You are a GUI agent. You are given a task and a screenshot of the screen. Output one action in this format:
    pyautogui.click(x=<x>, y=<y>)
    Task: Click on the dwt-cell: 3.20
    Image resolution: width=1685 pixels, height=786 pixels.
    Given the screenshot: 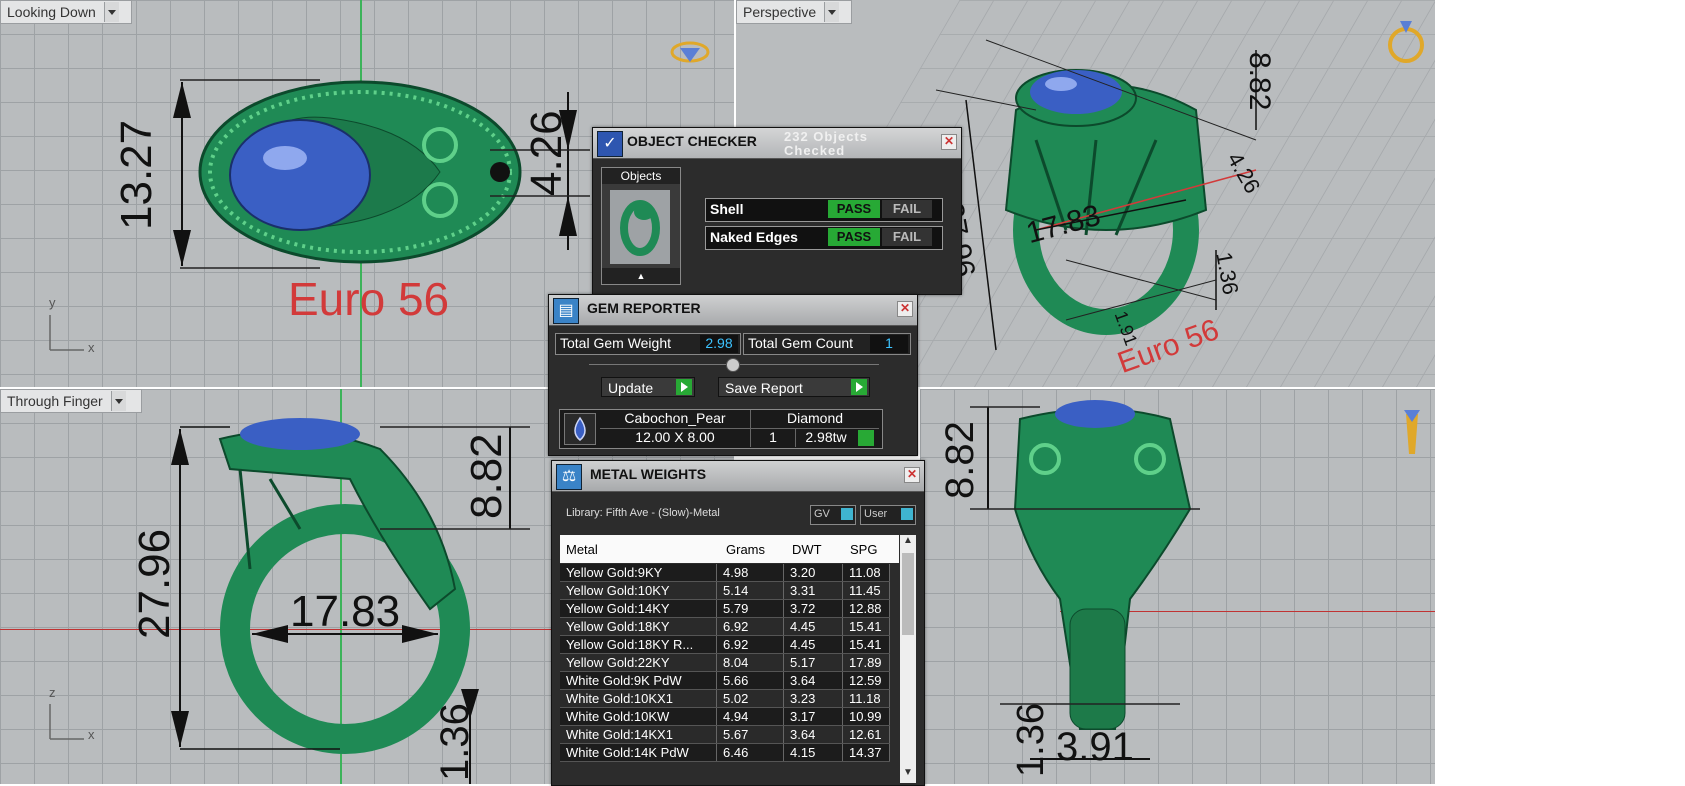 What is the action you would take?
    pyautogui.click(x=813, y=573)
    